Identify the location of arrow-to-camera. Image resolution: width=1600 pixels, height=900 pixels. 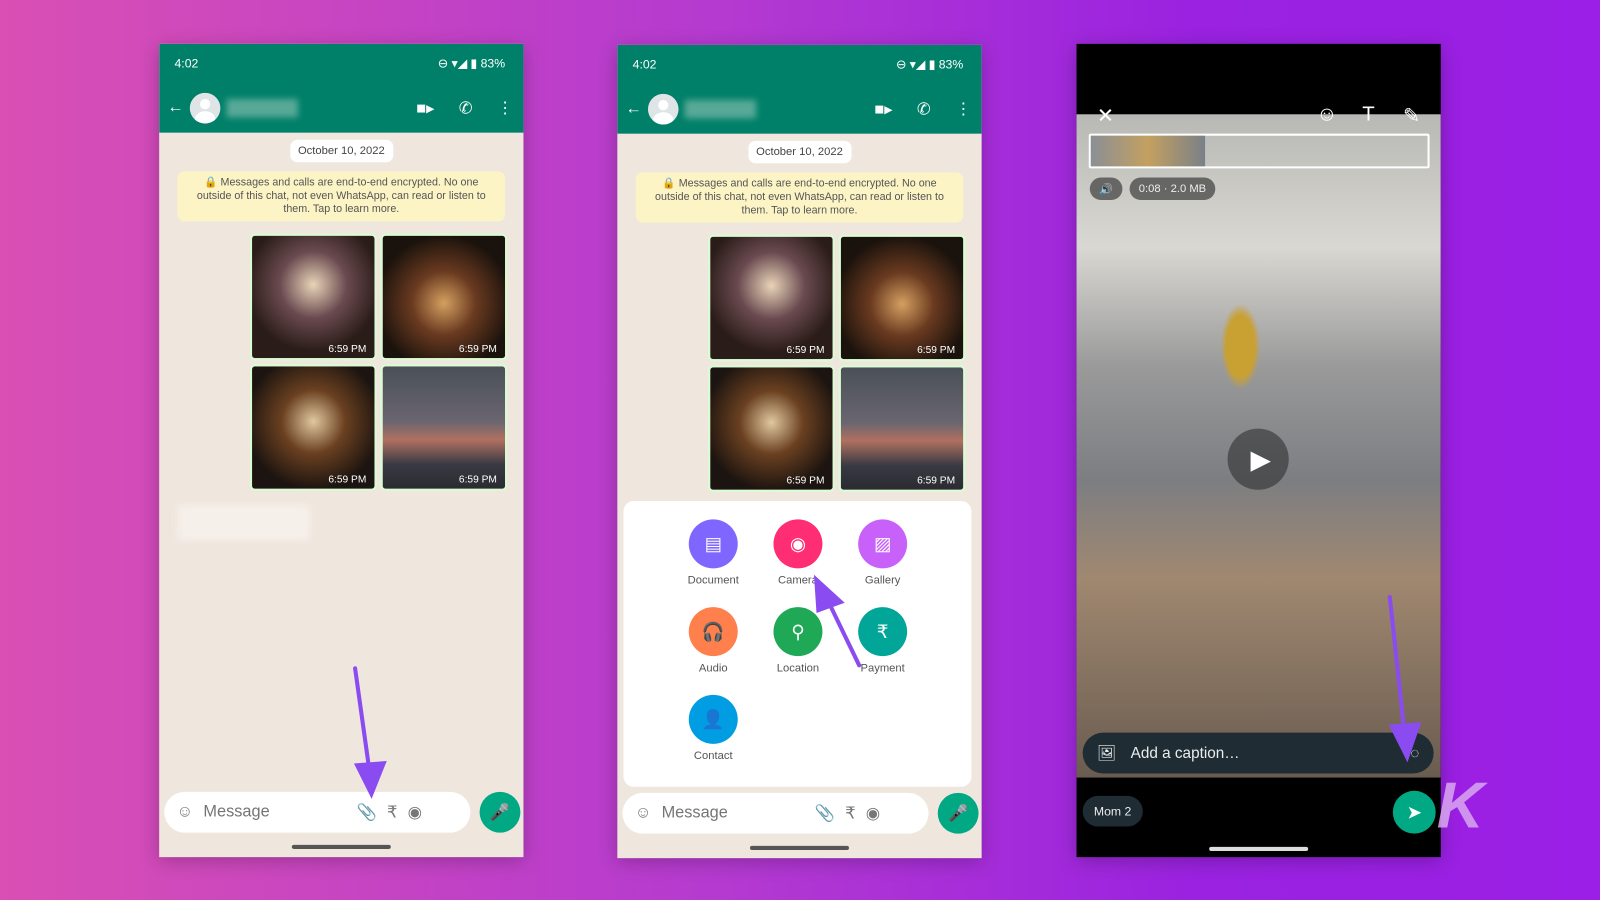
(844, 633).